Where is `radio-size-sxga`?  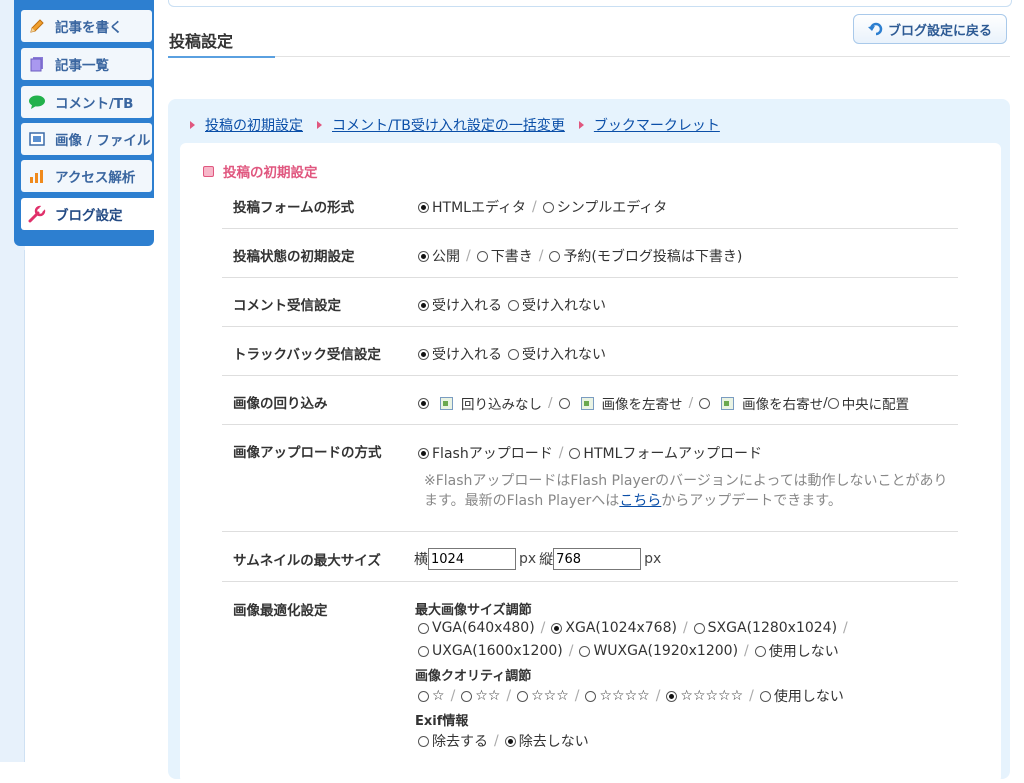
radio-size-sxga is located at coordinates (699, 628).